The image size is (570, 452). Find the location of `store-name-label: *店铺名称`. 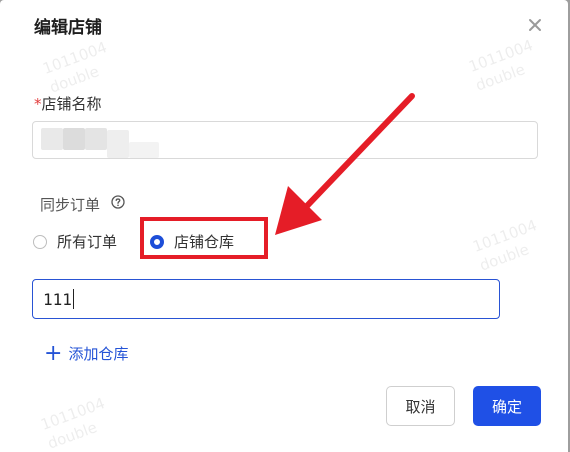

store-name-label: *店铺名称 is located at coordinates (68, 104).